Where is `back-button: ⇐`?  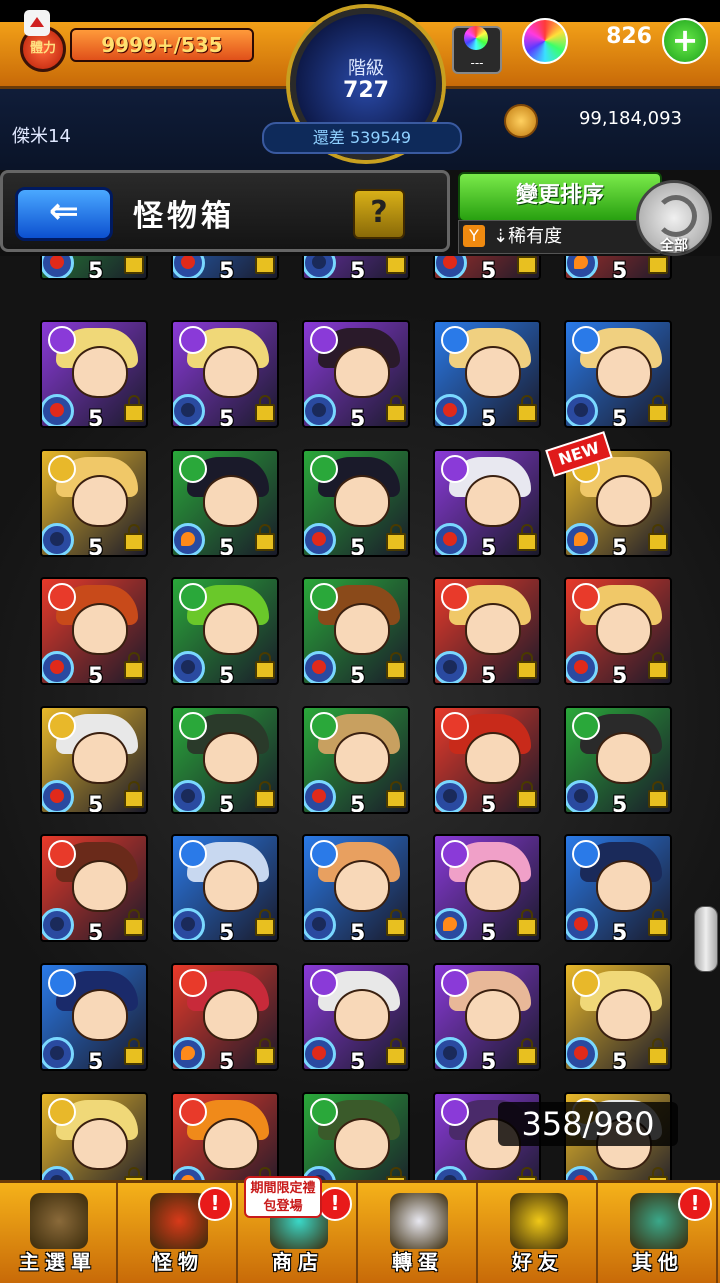
back-button: ⇐ is located at coordinates (64, 214).